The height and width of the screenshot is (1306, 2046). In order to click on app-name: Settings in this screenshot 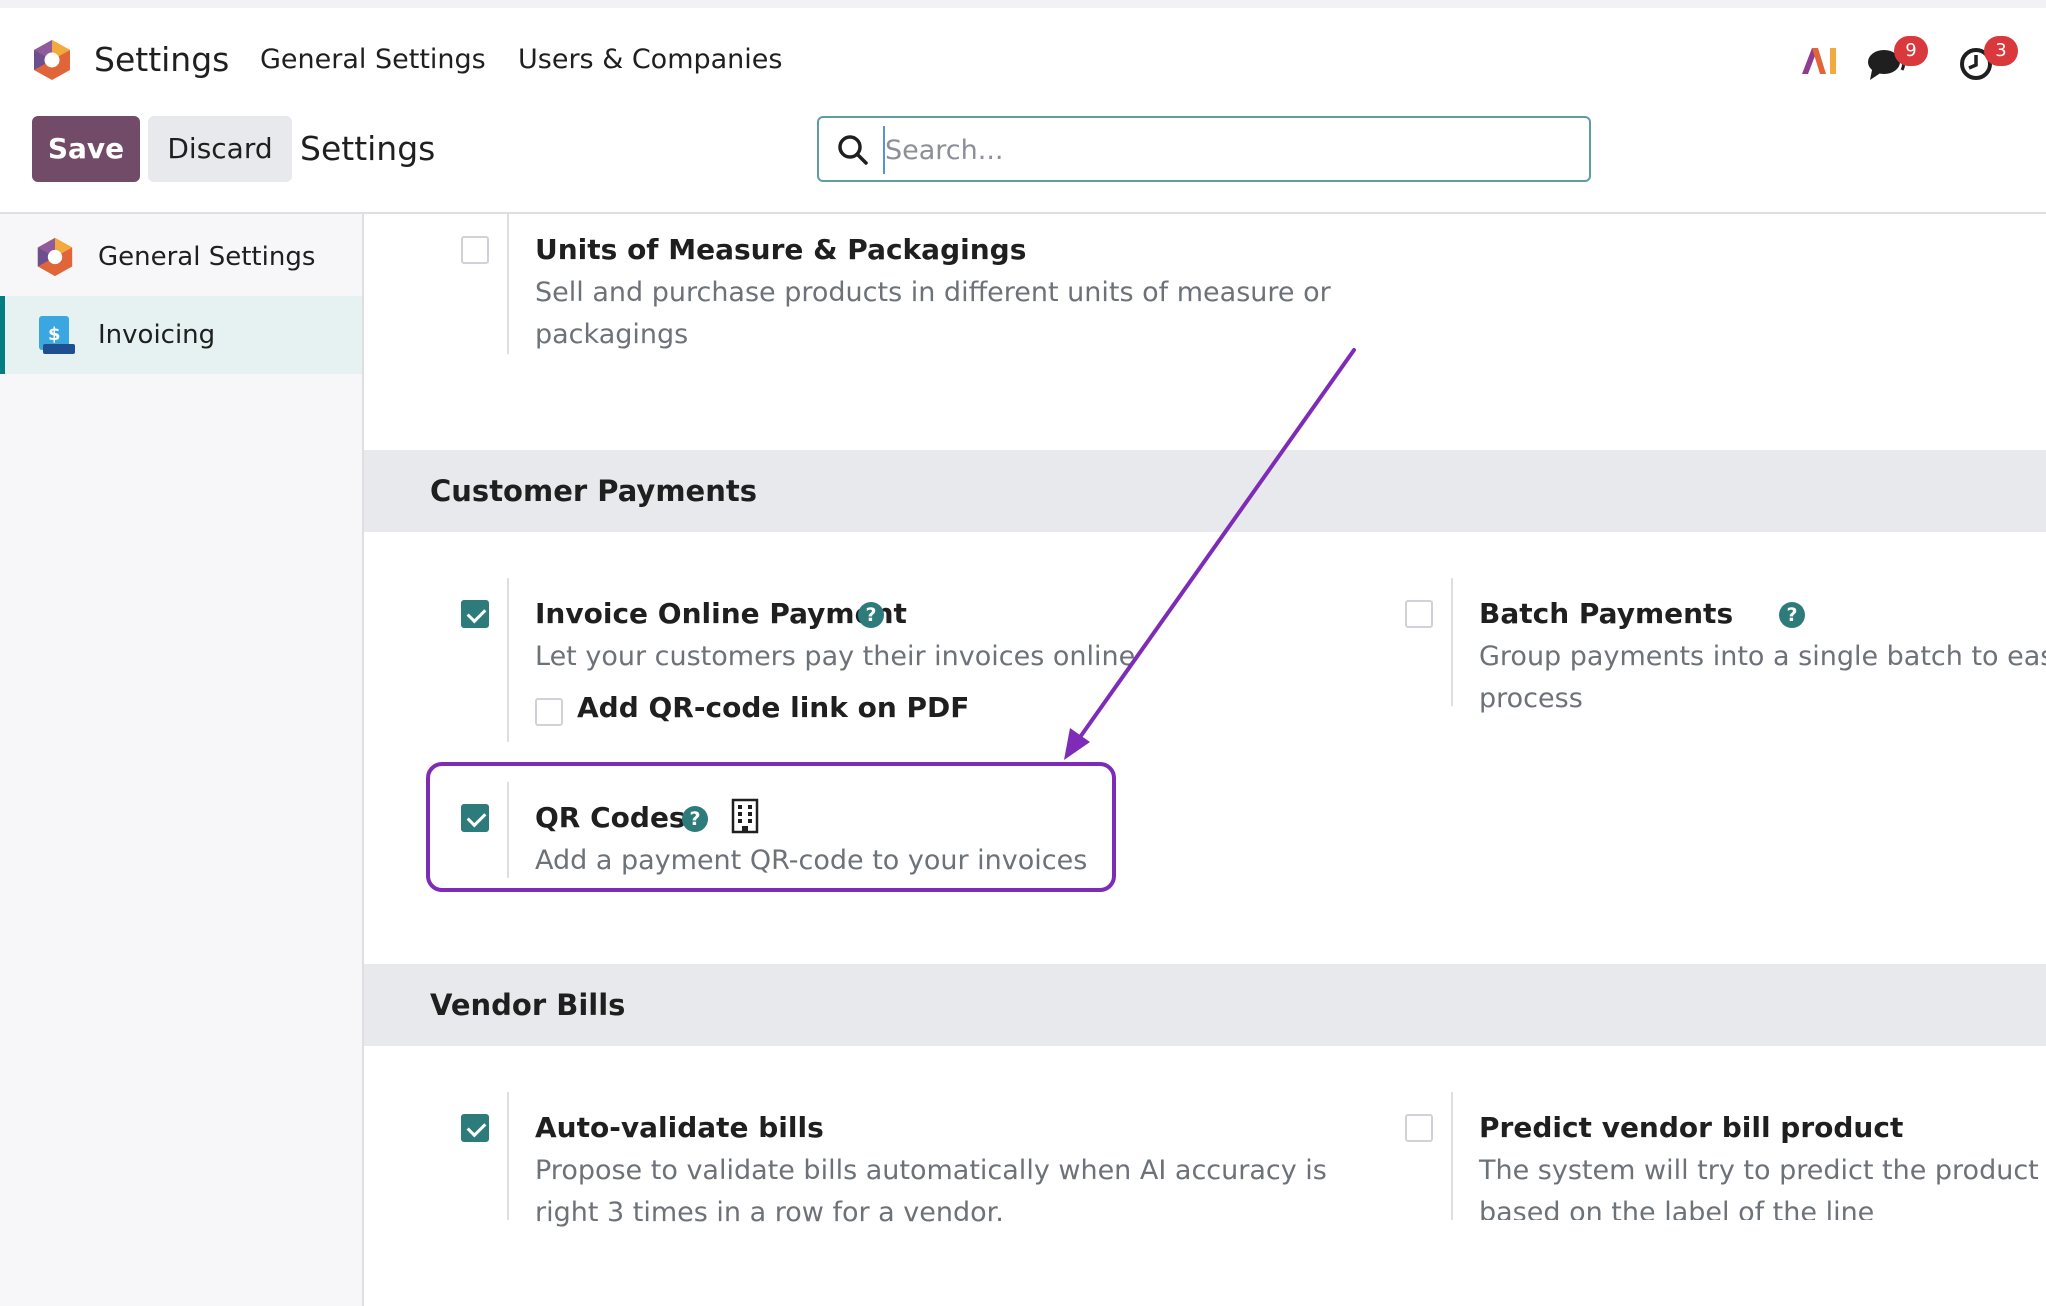, I will do `click(161, 60)`.